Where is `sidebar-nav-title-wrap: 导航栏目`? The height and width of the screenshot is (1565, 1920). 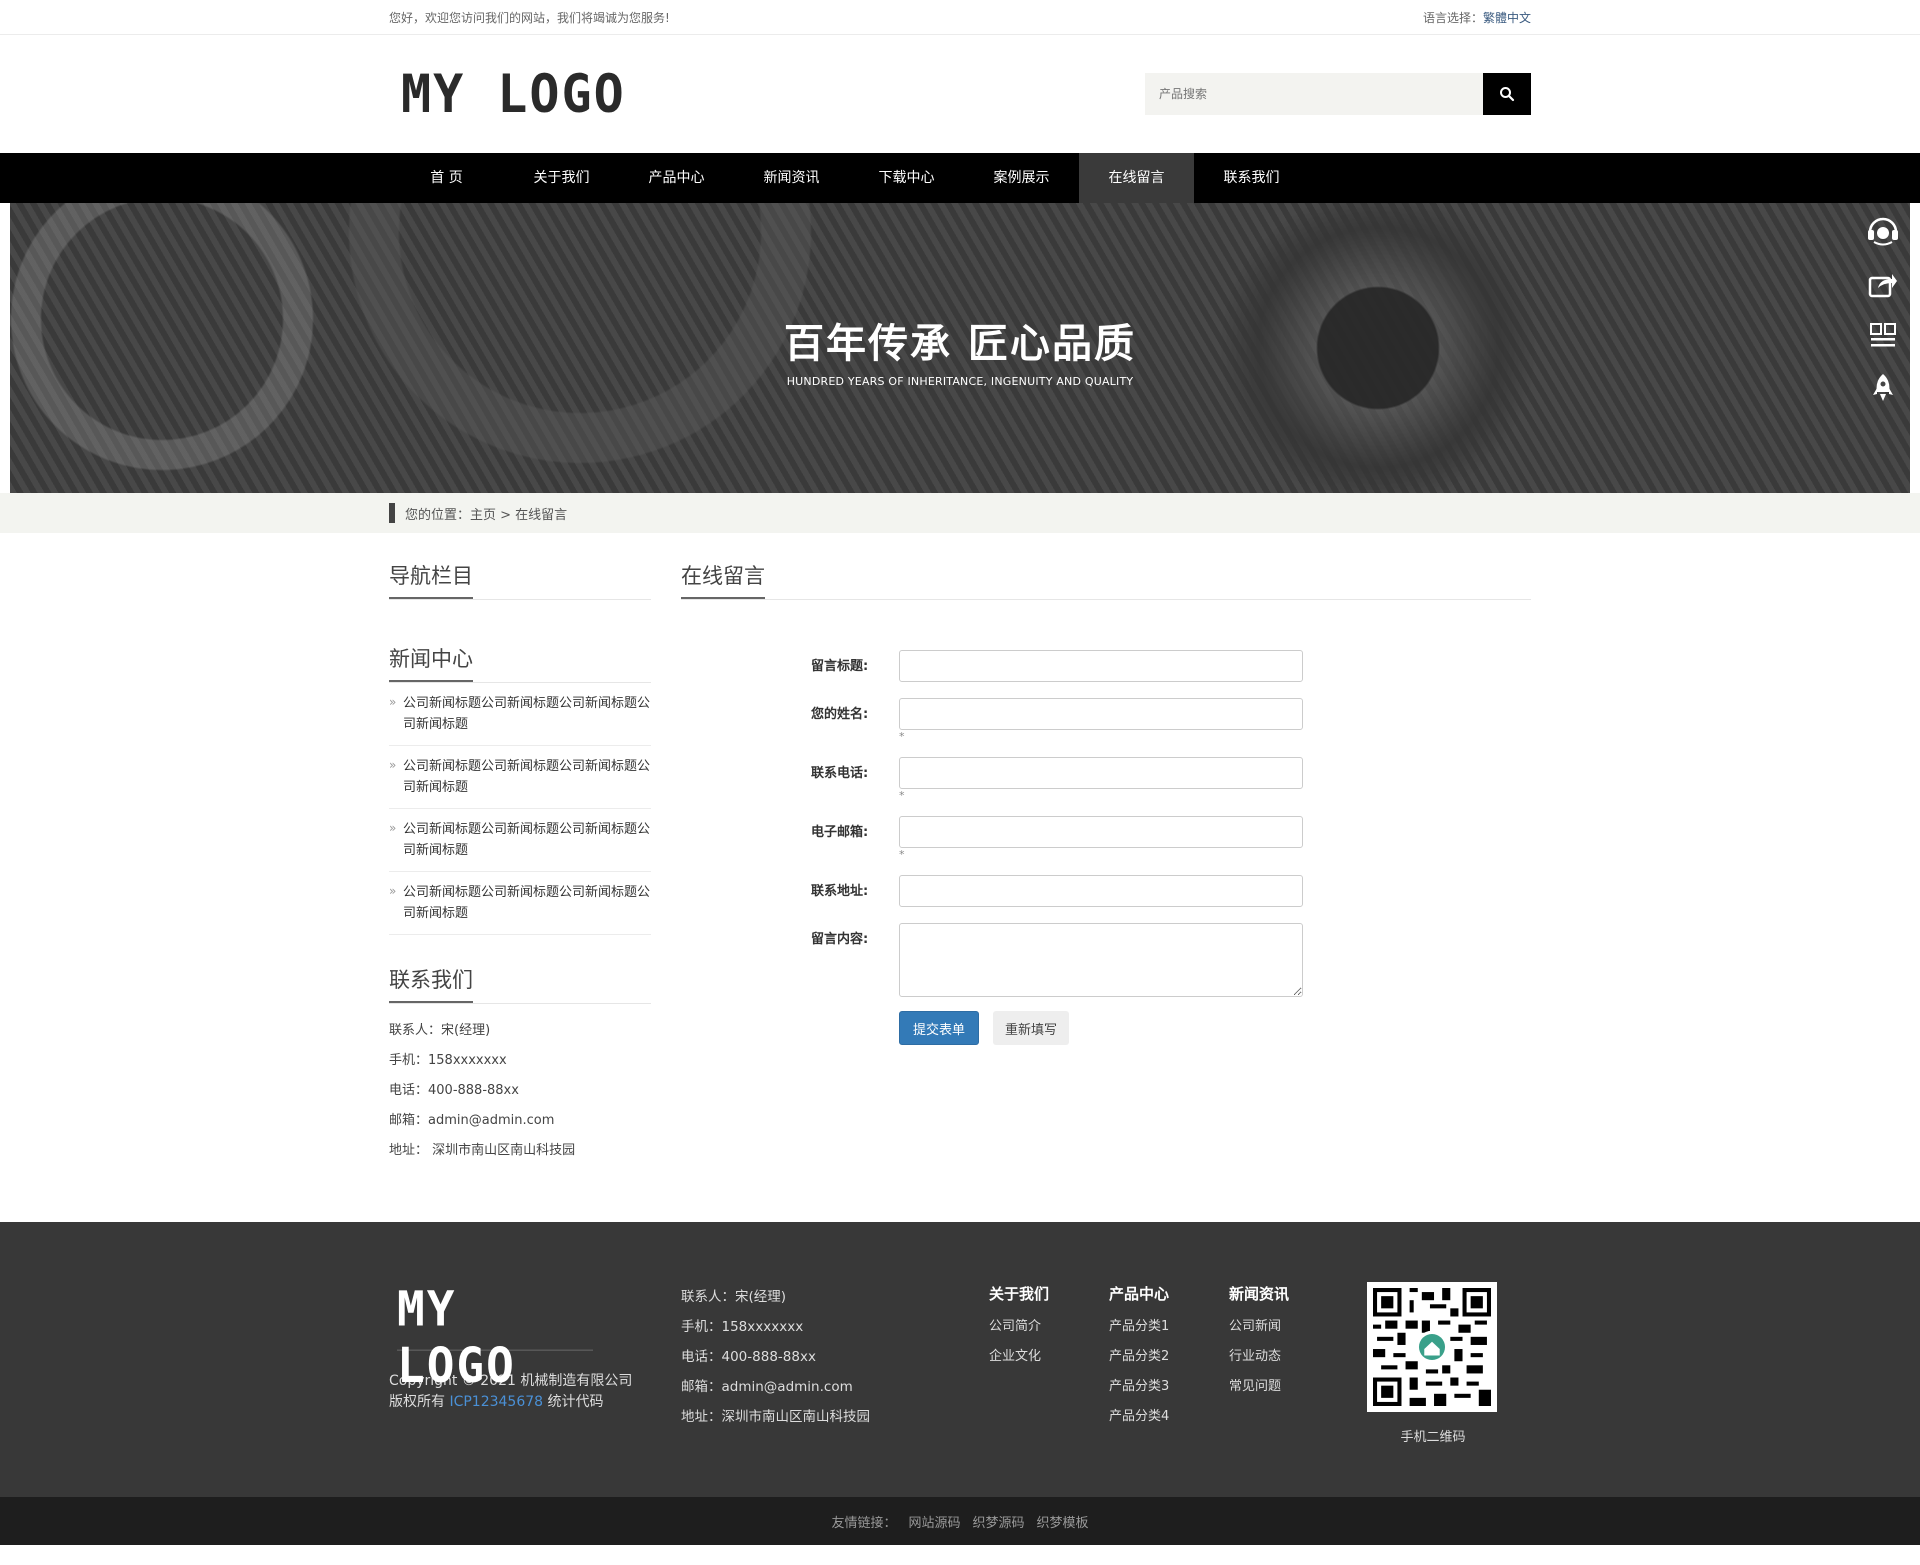 sidebar-nav-title-wrap: 导航栏目 is located at coordinates (520, 578).